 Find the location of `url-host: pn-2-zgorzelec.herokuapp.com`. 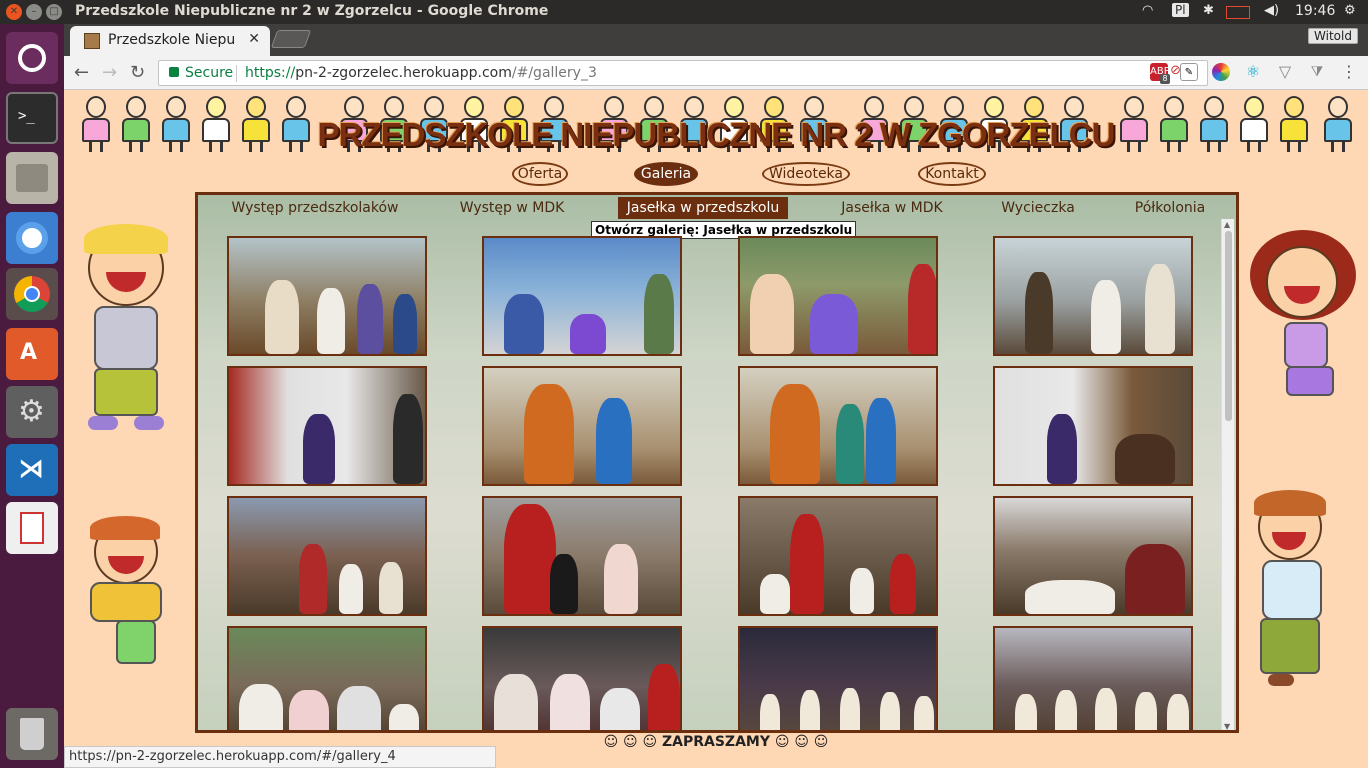

url-host: pn-2-zgorzelec.herokuapp.com is located at coordinates (403, 73).